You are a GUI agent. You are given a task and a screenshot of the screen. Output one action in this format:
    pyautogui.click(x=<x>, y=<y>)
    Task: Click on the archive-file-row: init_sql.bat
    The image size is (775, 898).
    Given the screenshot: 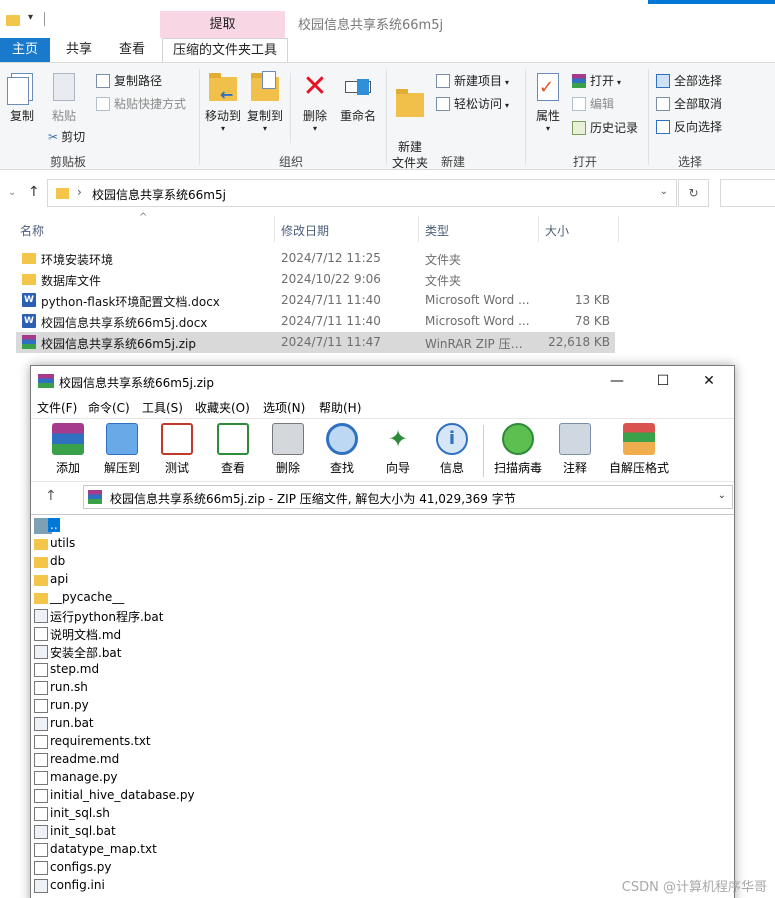 What is the action you would take?
    pyautogui.click(x=382, y=832)
    